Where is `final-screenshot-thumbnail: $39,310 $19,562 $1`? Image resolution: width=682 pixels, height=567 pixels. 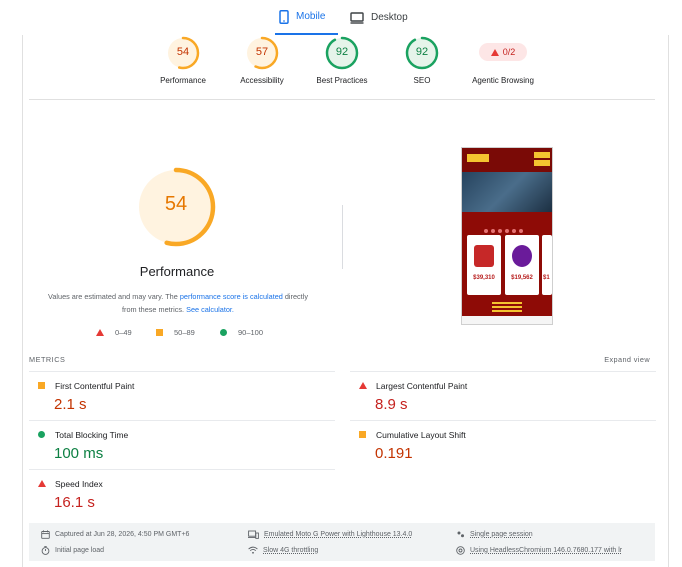
final-screenshot-thumbnail: $39,310 $19,562 $1 is located at coordinates (507, 236).